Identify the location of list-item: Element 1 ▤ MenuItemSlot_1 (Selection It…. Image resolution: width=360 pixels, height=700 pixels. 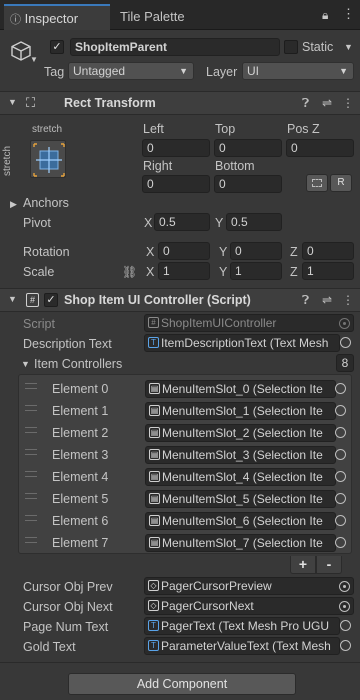
(185, 411).